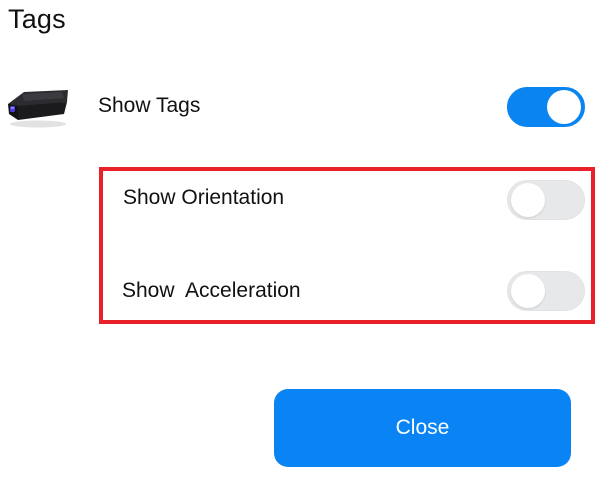 The height and width of the screenshot is (496, 601). I want to click on show-orientation-label: Show Orientation, so click(204, 197).